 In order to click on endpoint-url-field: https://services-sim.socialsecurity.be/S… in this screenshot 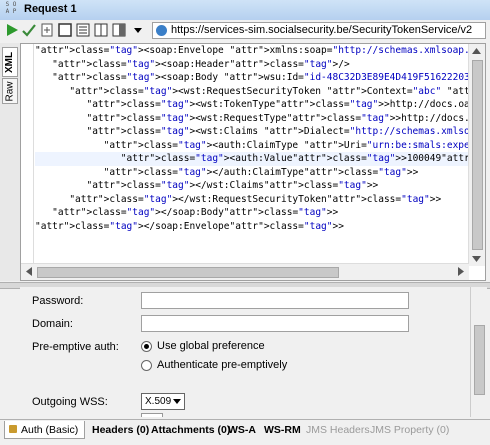, I will do `click(319, 30)`.